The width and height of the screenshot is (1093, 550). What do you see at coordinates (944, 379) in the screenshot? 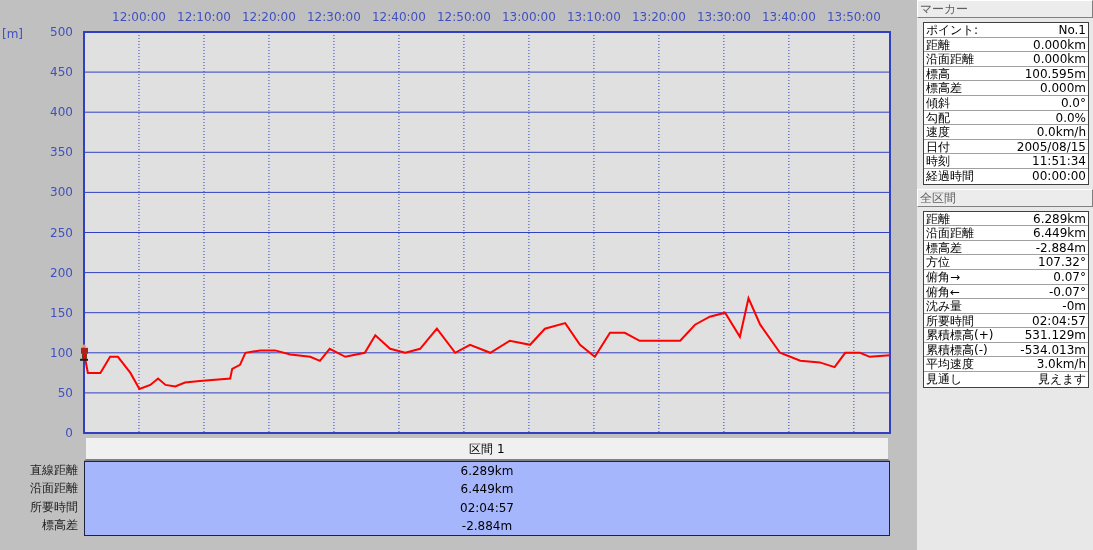
I see `field-label: 見通し` at bounding box center [944, 379].